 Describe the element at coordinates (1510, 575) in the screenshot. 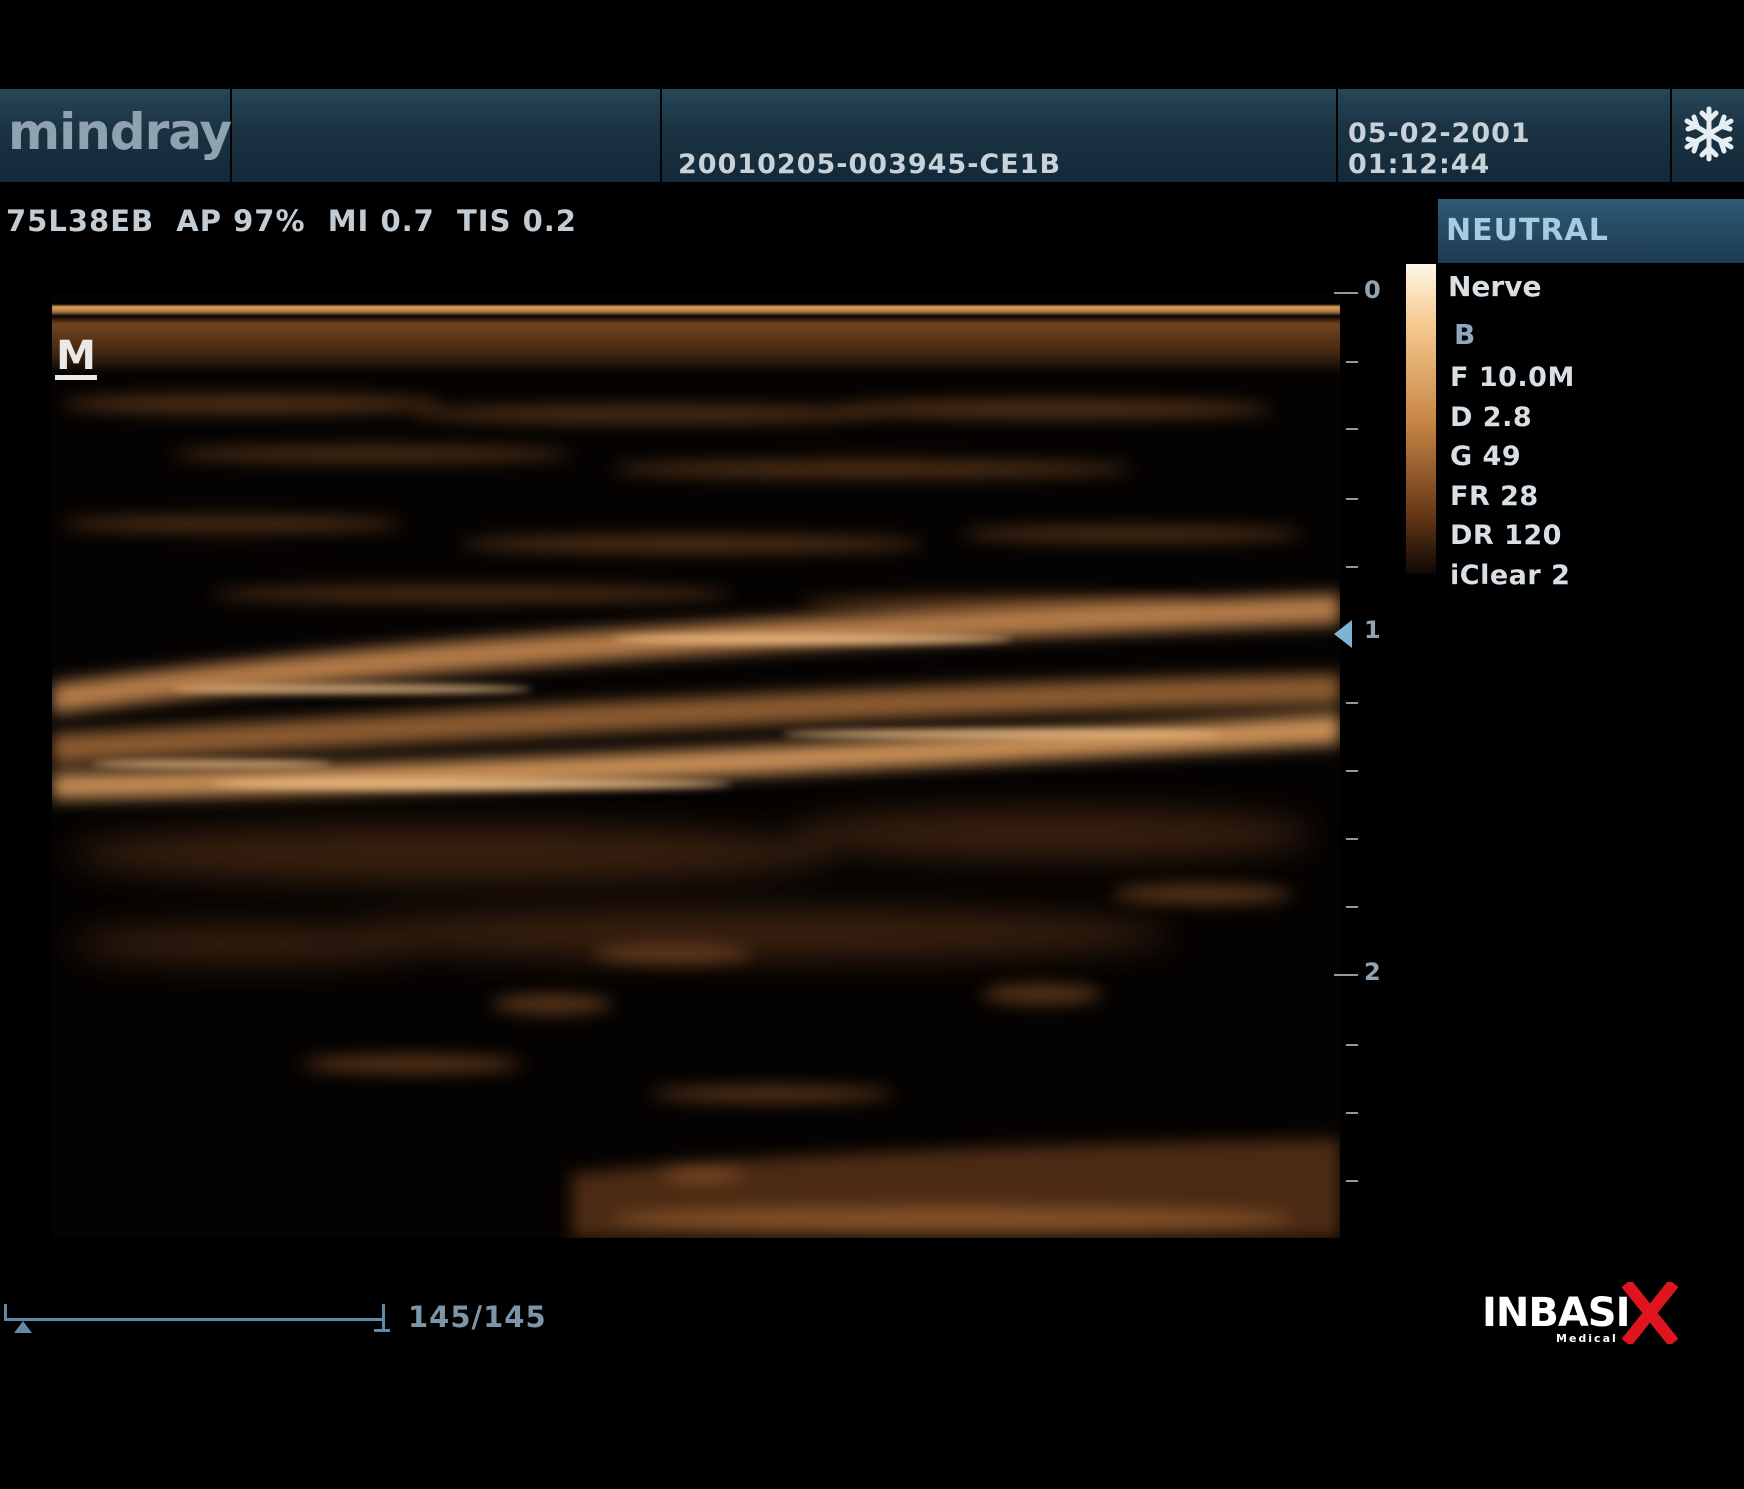

I see `param-iclear: iClear 2` at that location.